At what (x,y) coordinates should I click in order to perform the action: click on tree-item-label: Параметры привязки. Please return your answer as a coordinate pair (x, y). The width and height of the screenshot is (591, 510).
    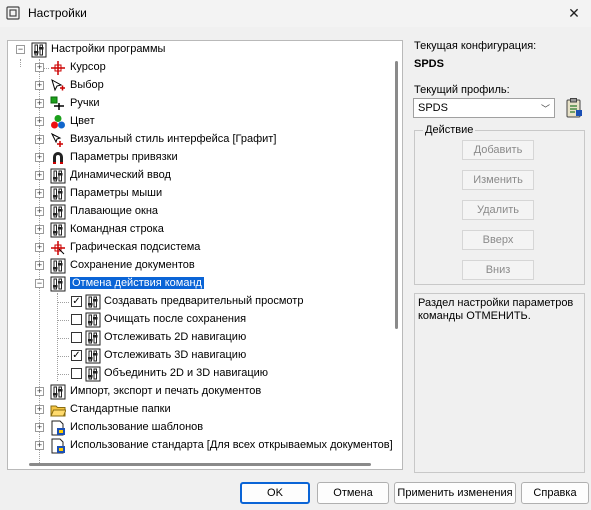
    Looking at the image, I should click on (124, 157).